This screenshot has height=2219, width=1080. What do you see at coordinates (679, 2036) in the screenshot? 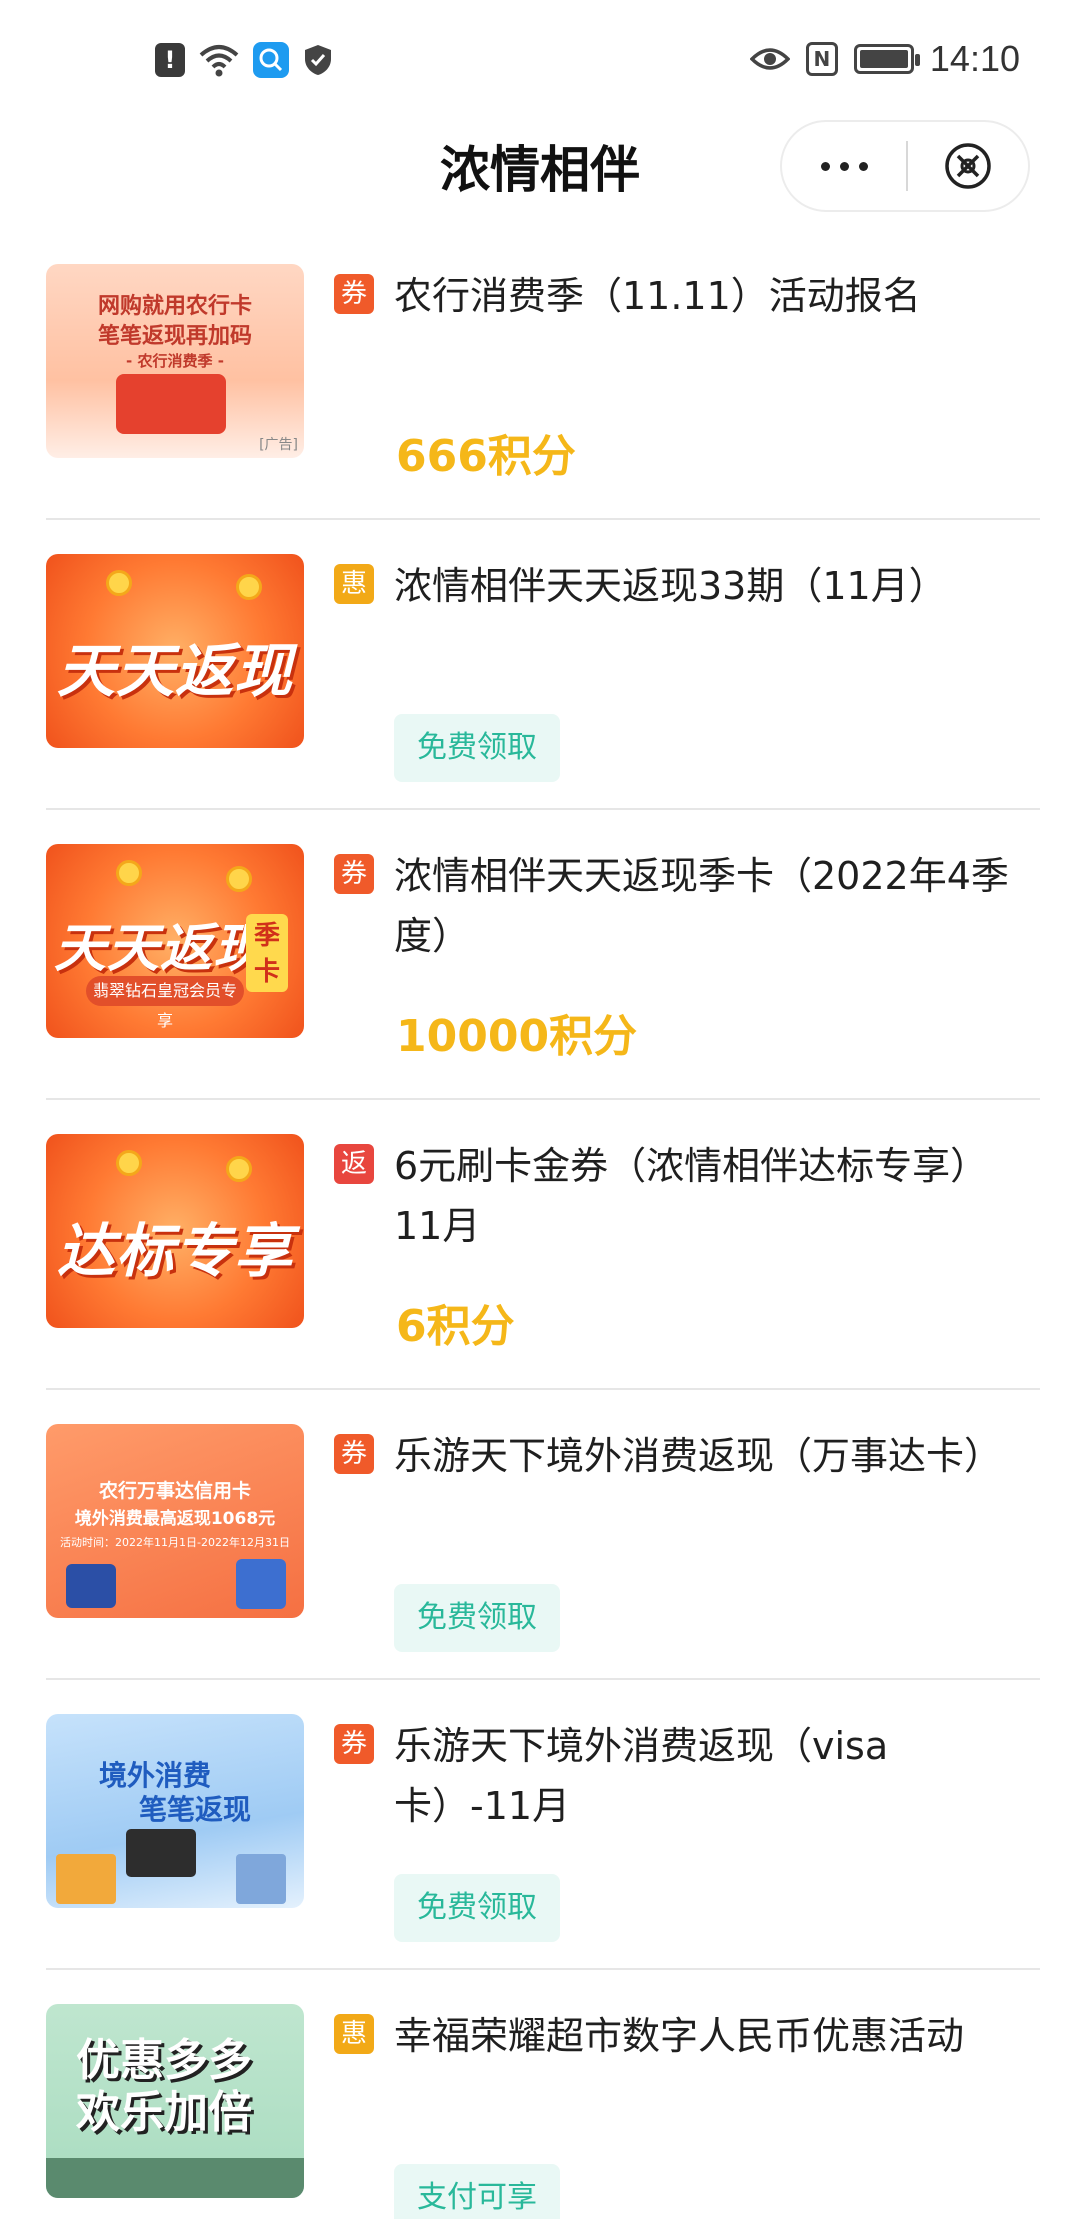
I see `item-title: 幸福荣耀超市数字人民币优惠活动` at bounding box center [679, 2036].